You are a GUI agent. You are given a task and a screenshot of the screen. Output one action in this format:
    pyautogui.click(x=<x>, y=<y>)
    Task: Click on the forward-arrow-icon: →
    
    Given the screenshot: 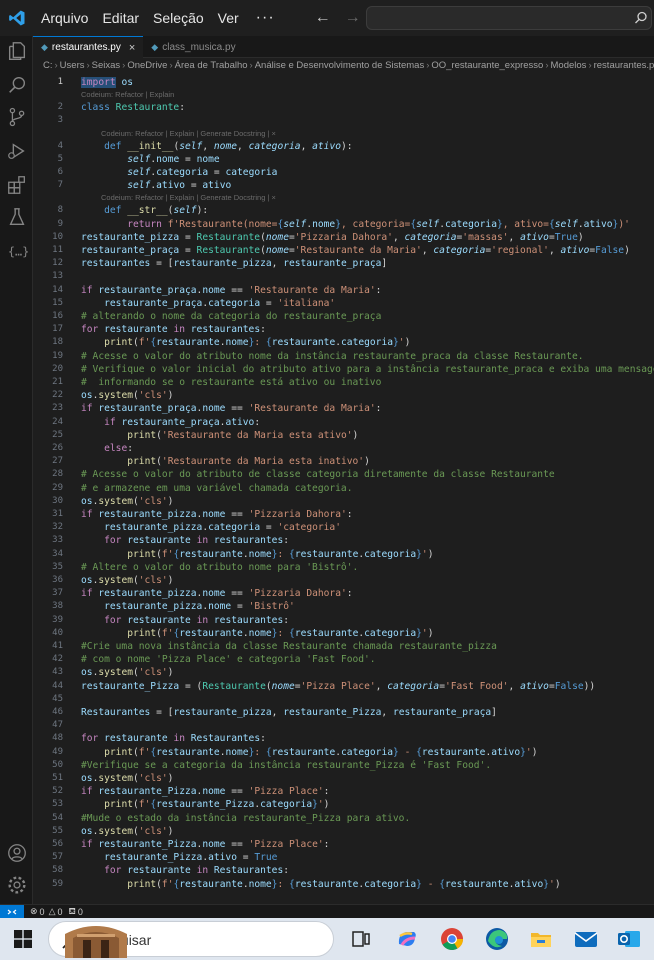 What is the action you would take?
    pyautogui.click(x=353, y=18)
    